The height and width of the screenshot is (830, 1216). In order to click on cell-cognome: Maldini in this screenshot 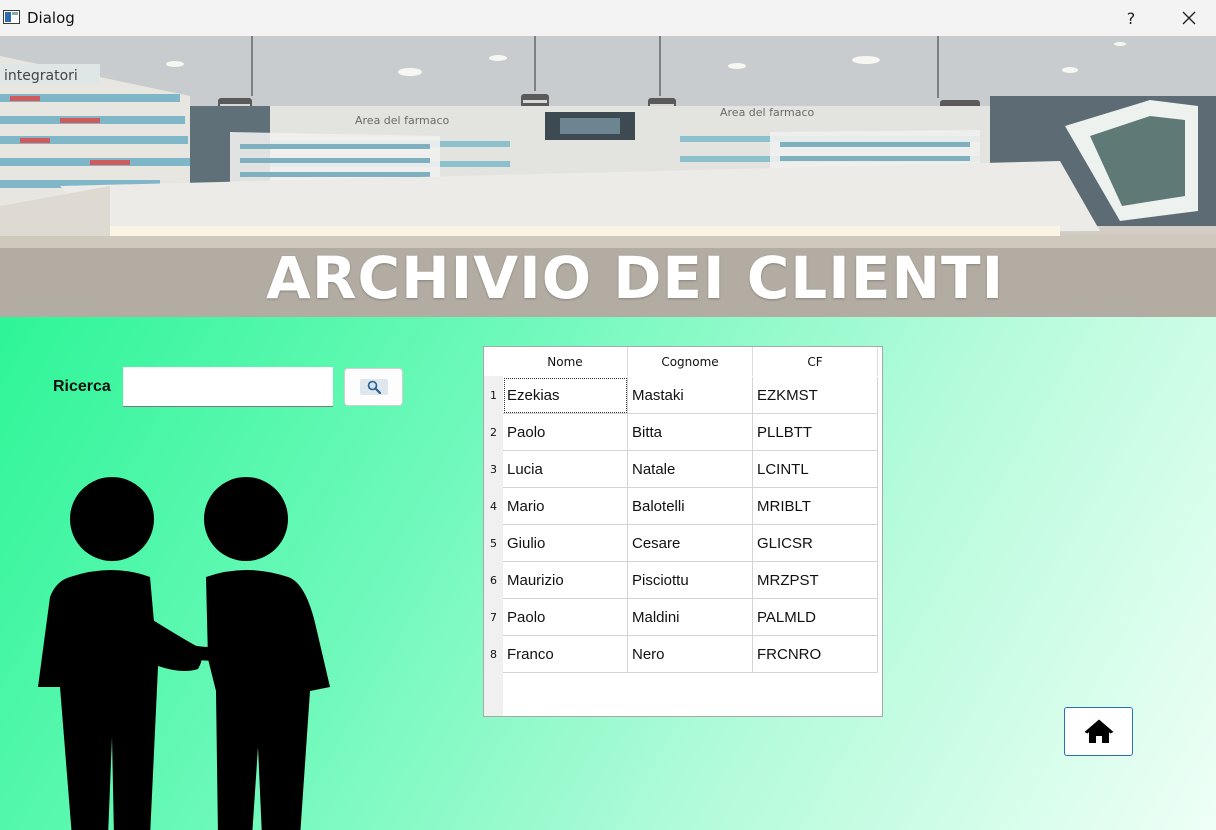, I will do `click(690, 617)`.